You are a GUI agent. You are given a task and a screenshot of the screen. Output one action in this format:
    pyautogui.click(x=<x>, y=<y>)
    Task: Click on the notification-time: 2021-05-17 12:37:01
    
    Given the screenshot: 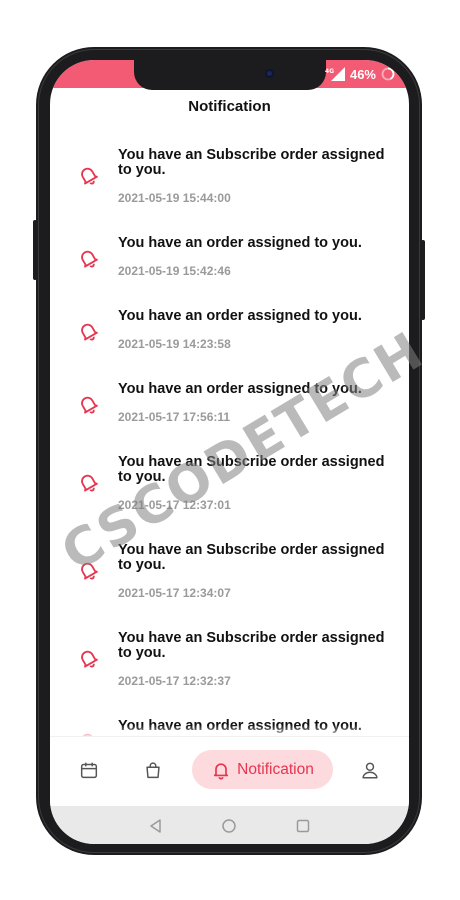 What is the action you would take?
    pyautogui.click(x=174, y=505)
    